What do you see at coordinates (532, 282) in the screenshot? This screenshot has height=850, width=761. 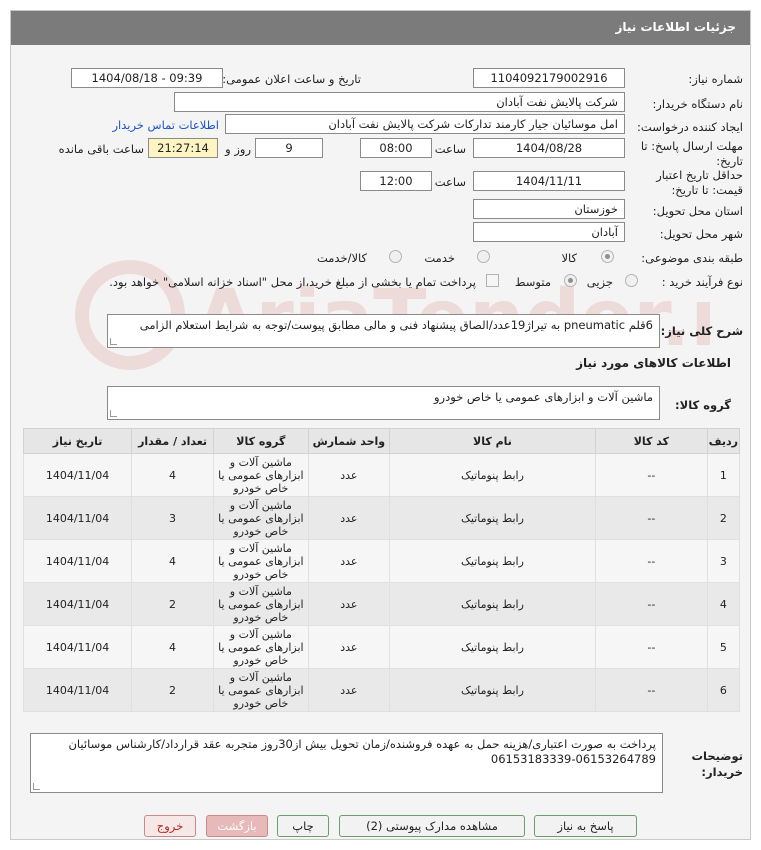 I see `process-medium-label: متوسط` at bounding box center [532, 282].